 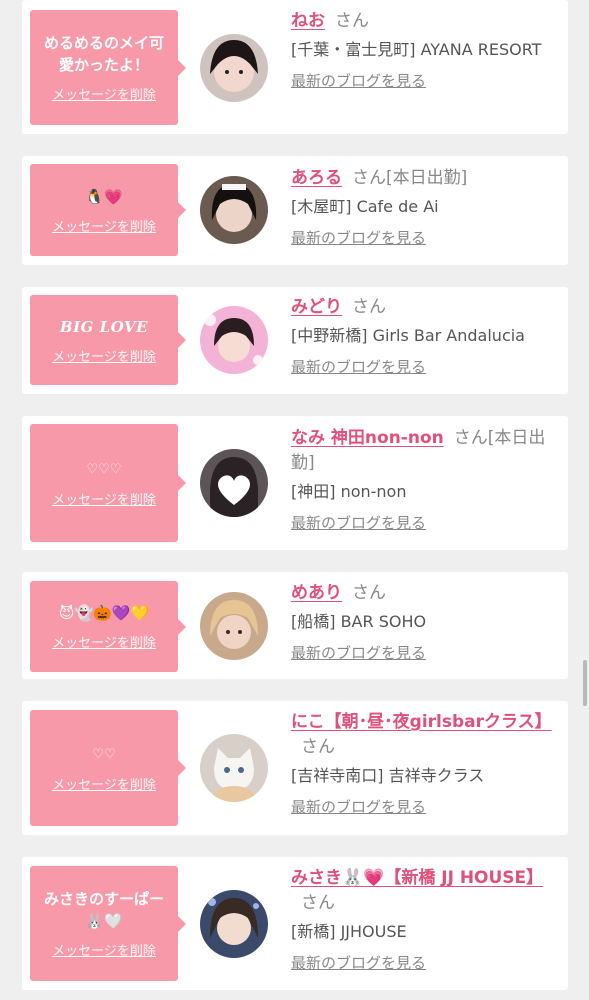 I want to click on shop-info: [中野新橋] Girls Bar Andalucia, so click(x=408, y=335).